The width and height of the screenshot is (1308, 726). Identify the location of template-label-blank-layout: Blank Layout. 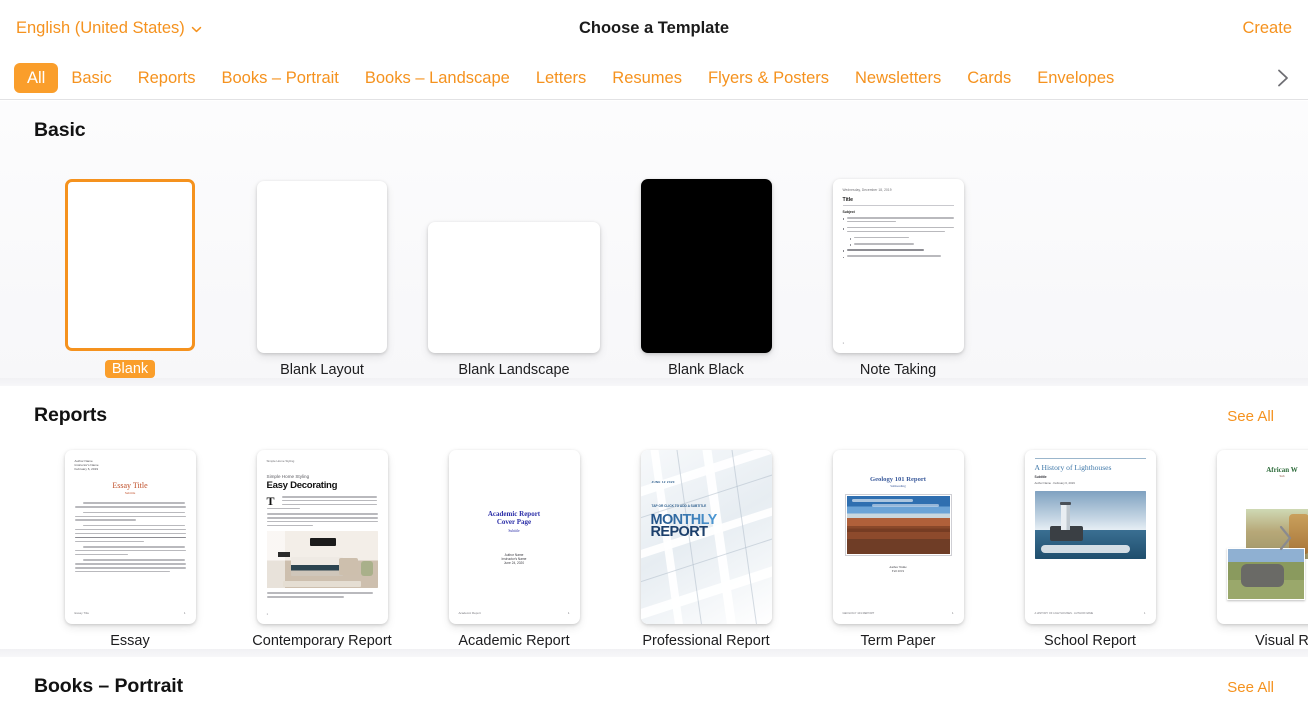
(322, 370).